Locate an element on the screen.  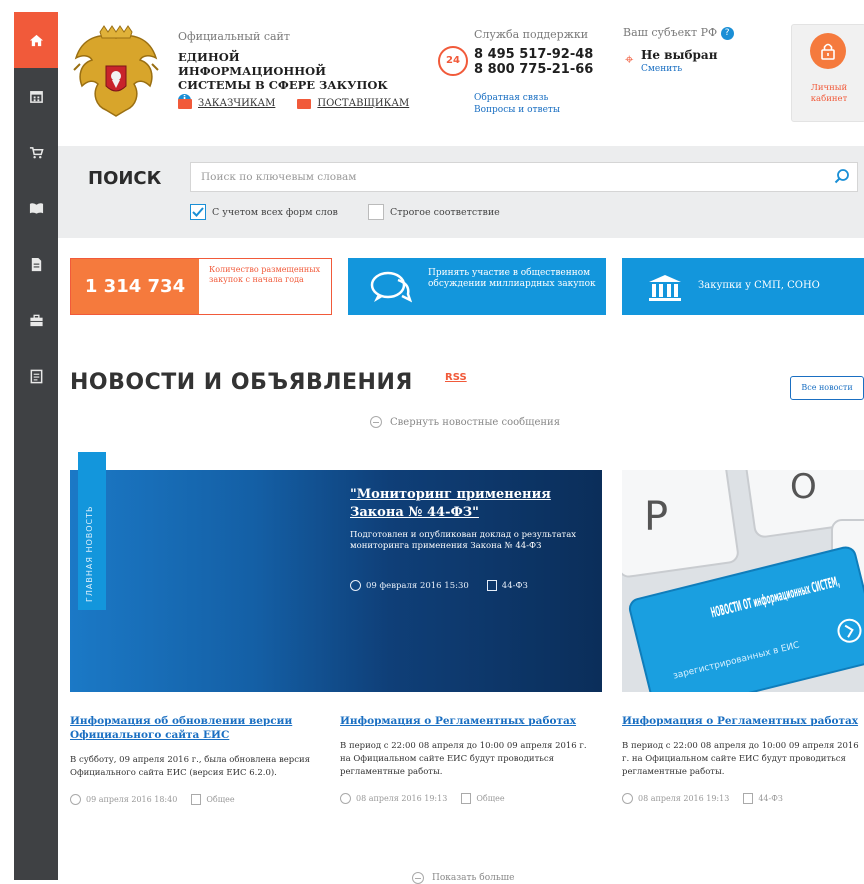
phone-1: 8 495 517-92-48 is located at coordinates (533, 54).